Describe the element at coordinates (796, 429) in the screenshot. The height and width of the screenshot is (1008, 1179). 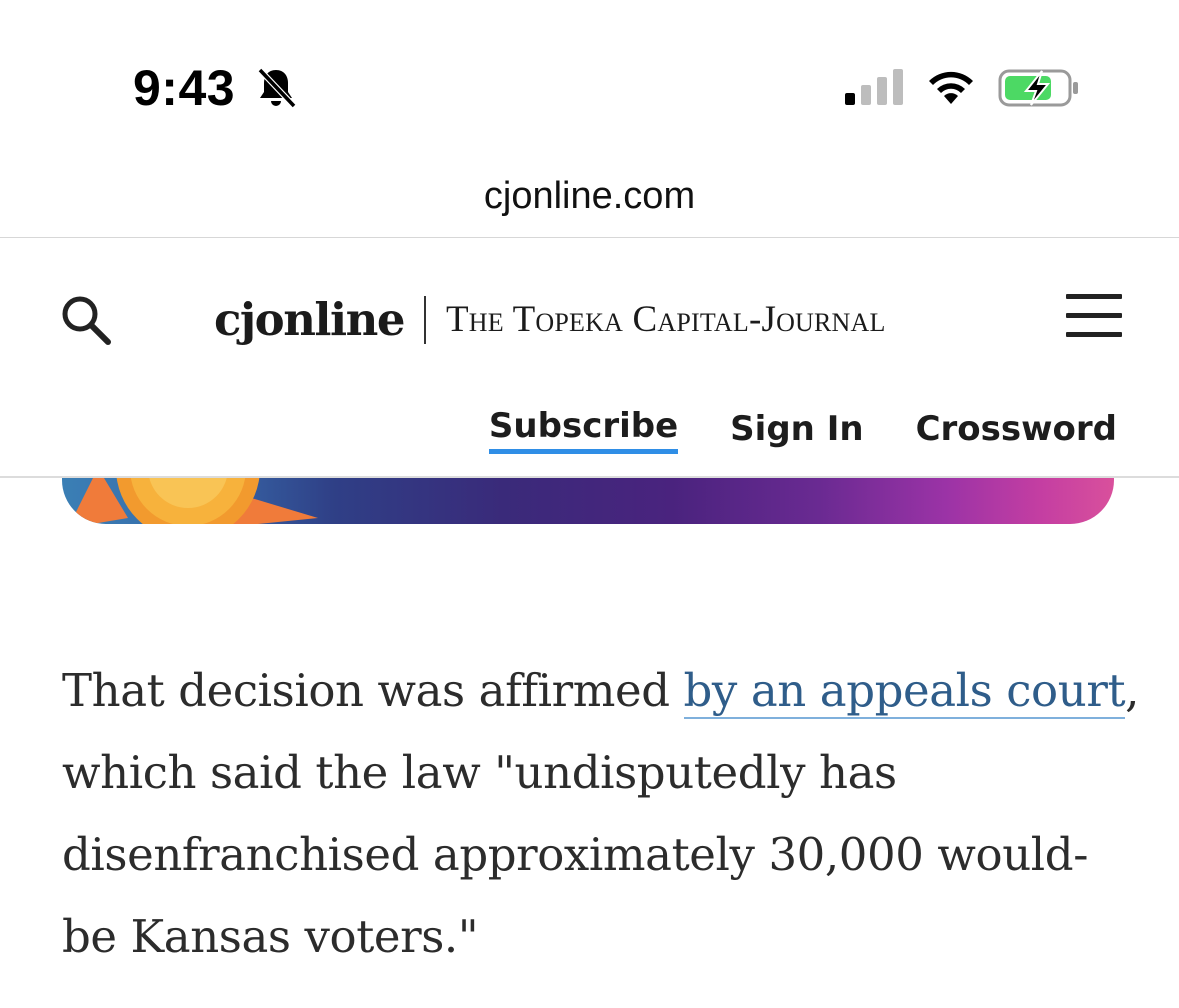
I see `sign-in-link: Sign In` at that location.